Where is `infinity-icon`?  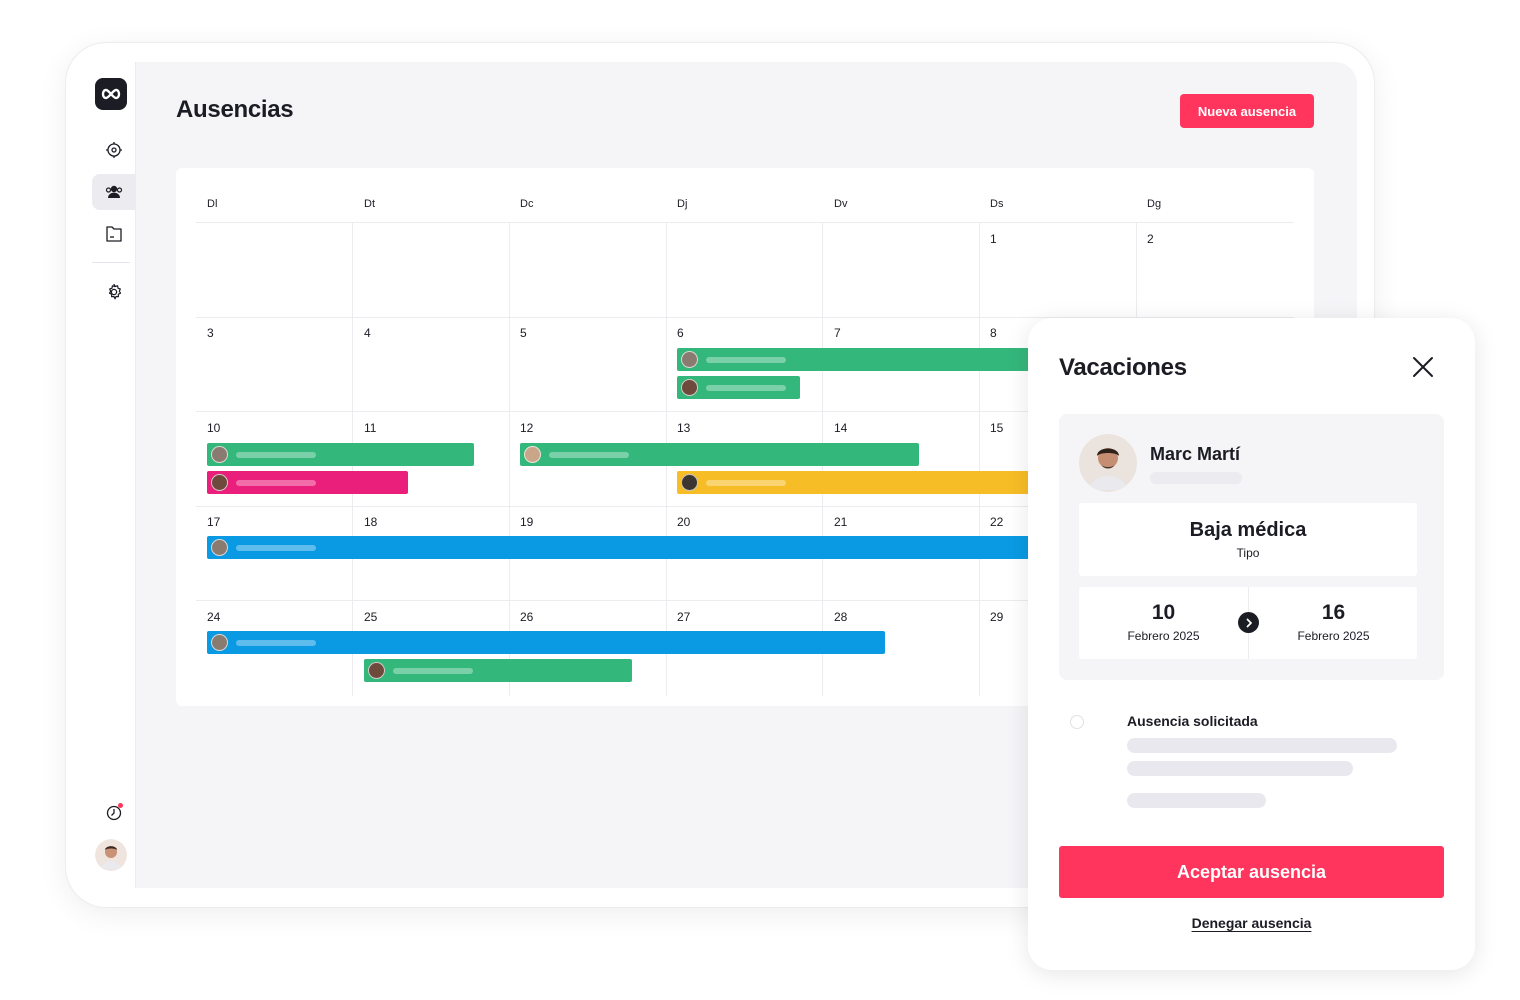
infinity-icon is located at coordinates (111, 94).